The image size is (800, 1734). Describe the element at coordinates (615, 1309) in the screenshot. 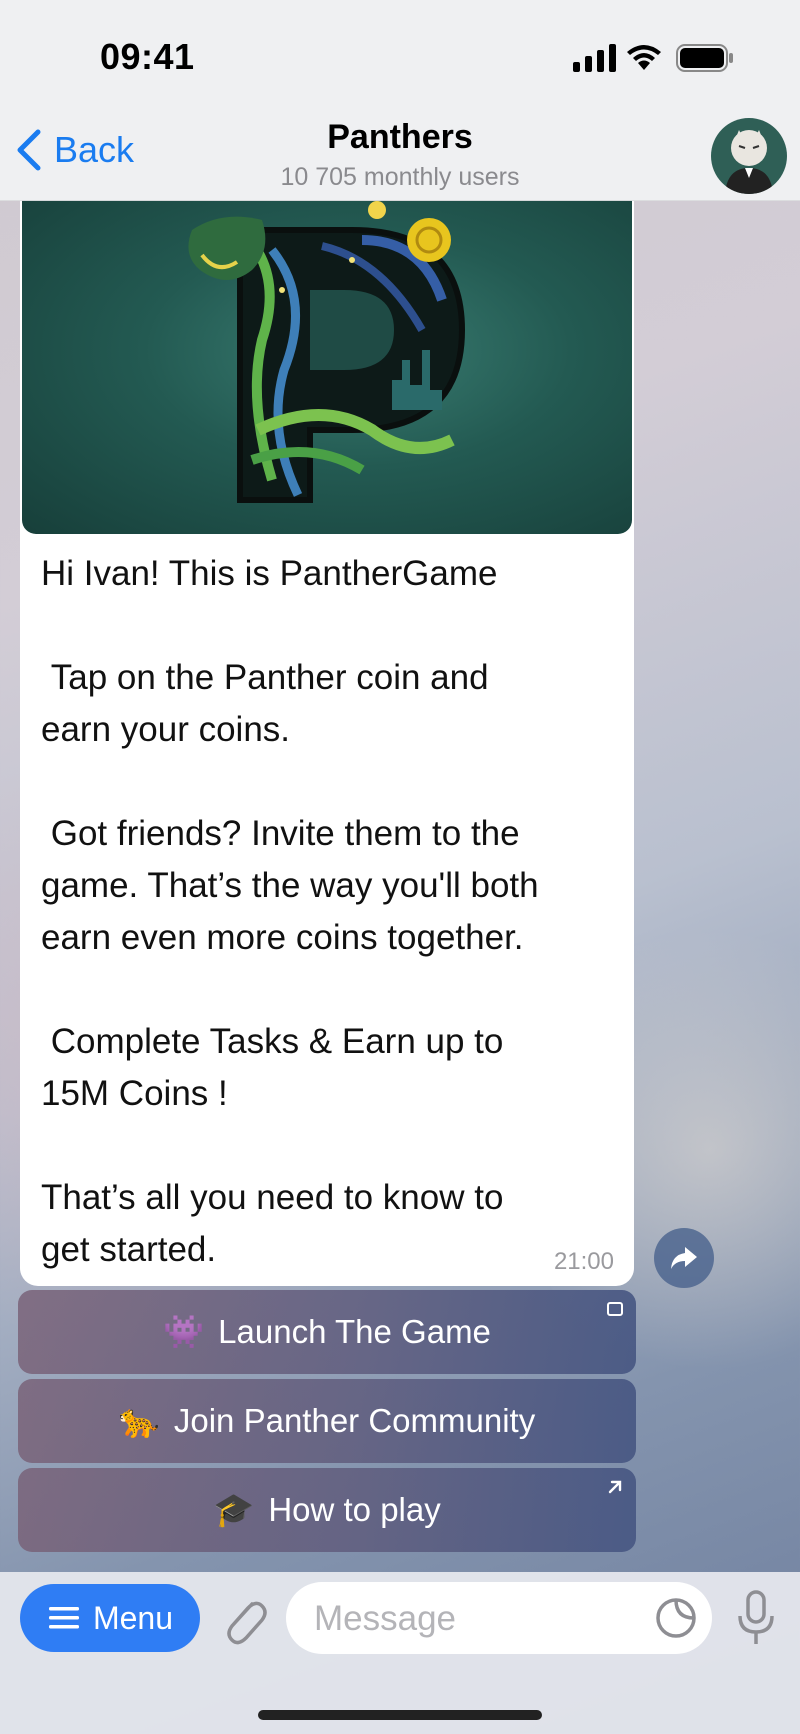

I see `webapp-icon` at that location.